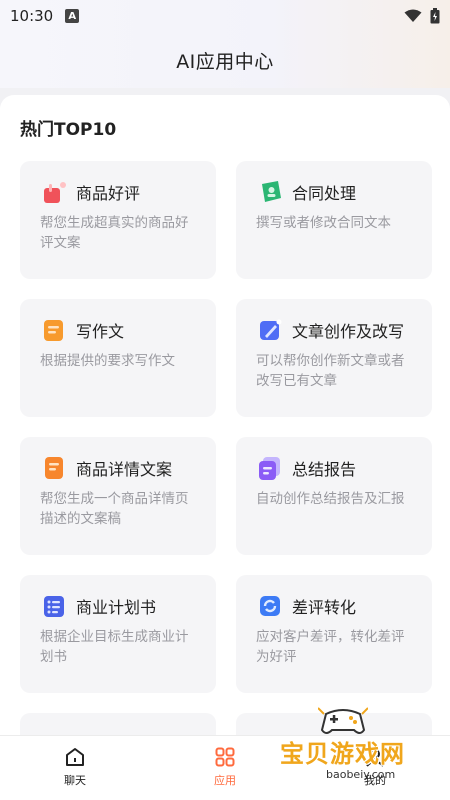  I want to click on card-description: 帮您生成一个商品详情页描述的文案稿, so click(114, 509).